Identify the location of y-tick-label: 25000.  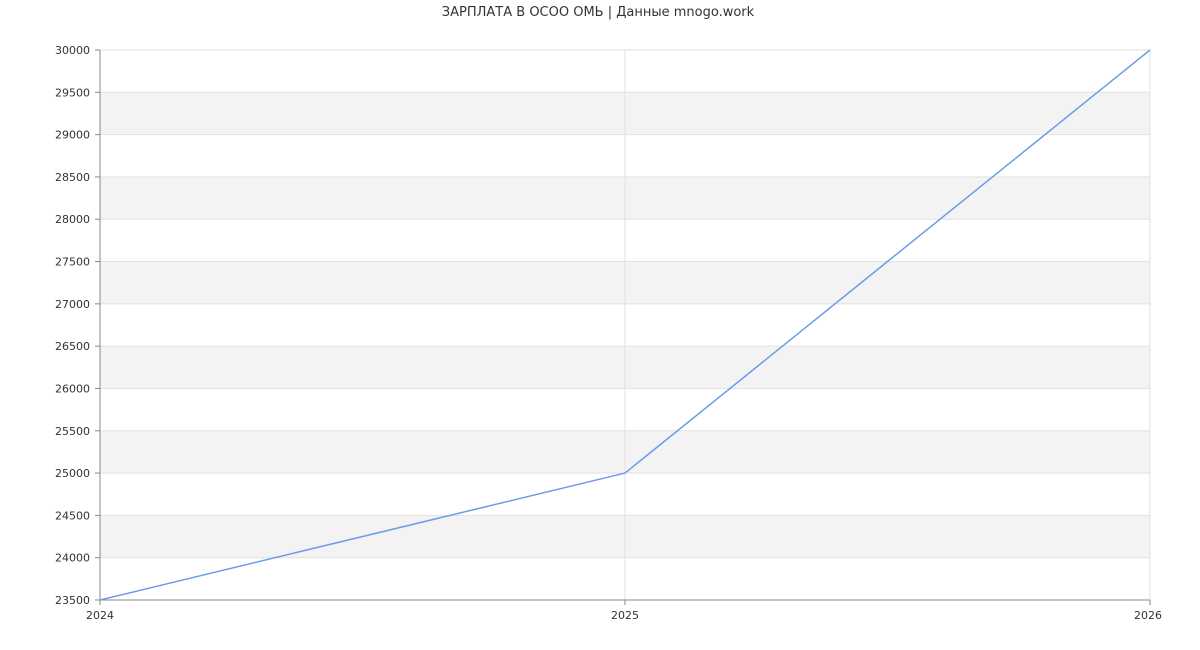
(72, 473).